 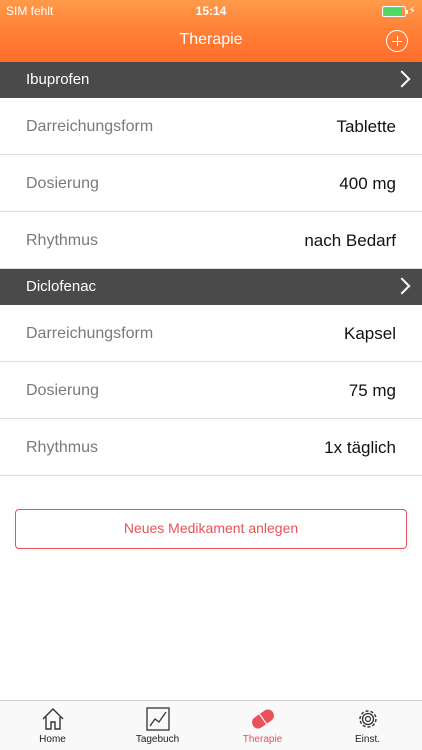 What do you see at coordinates (52, 719) in the screenshot?
I see `house-icon` at bounding box center [52, 719].